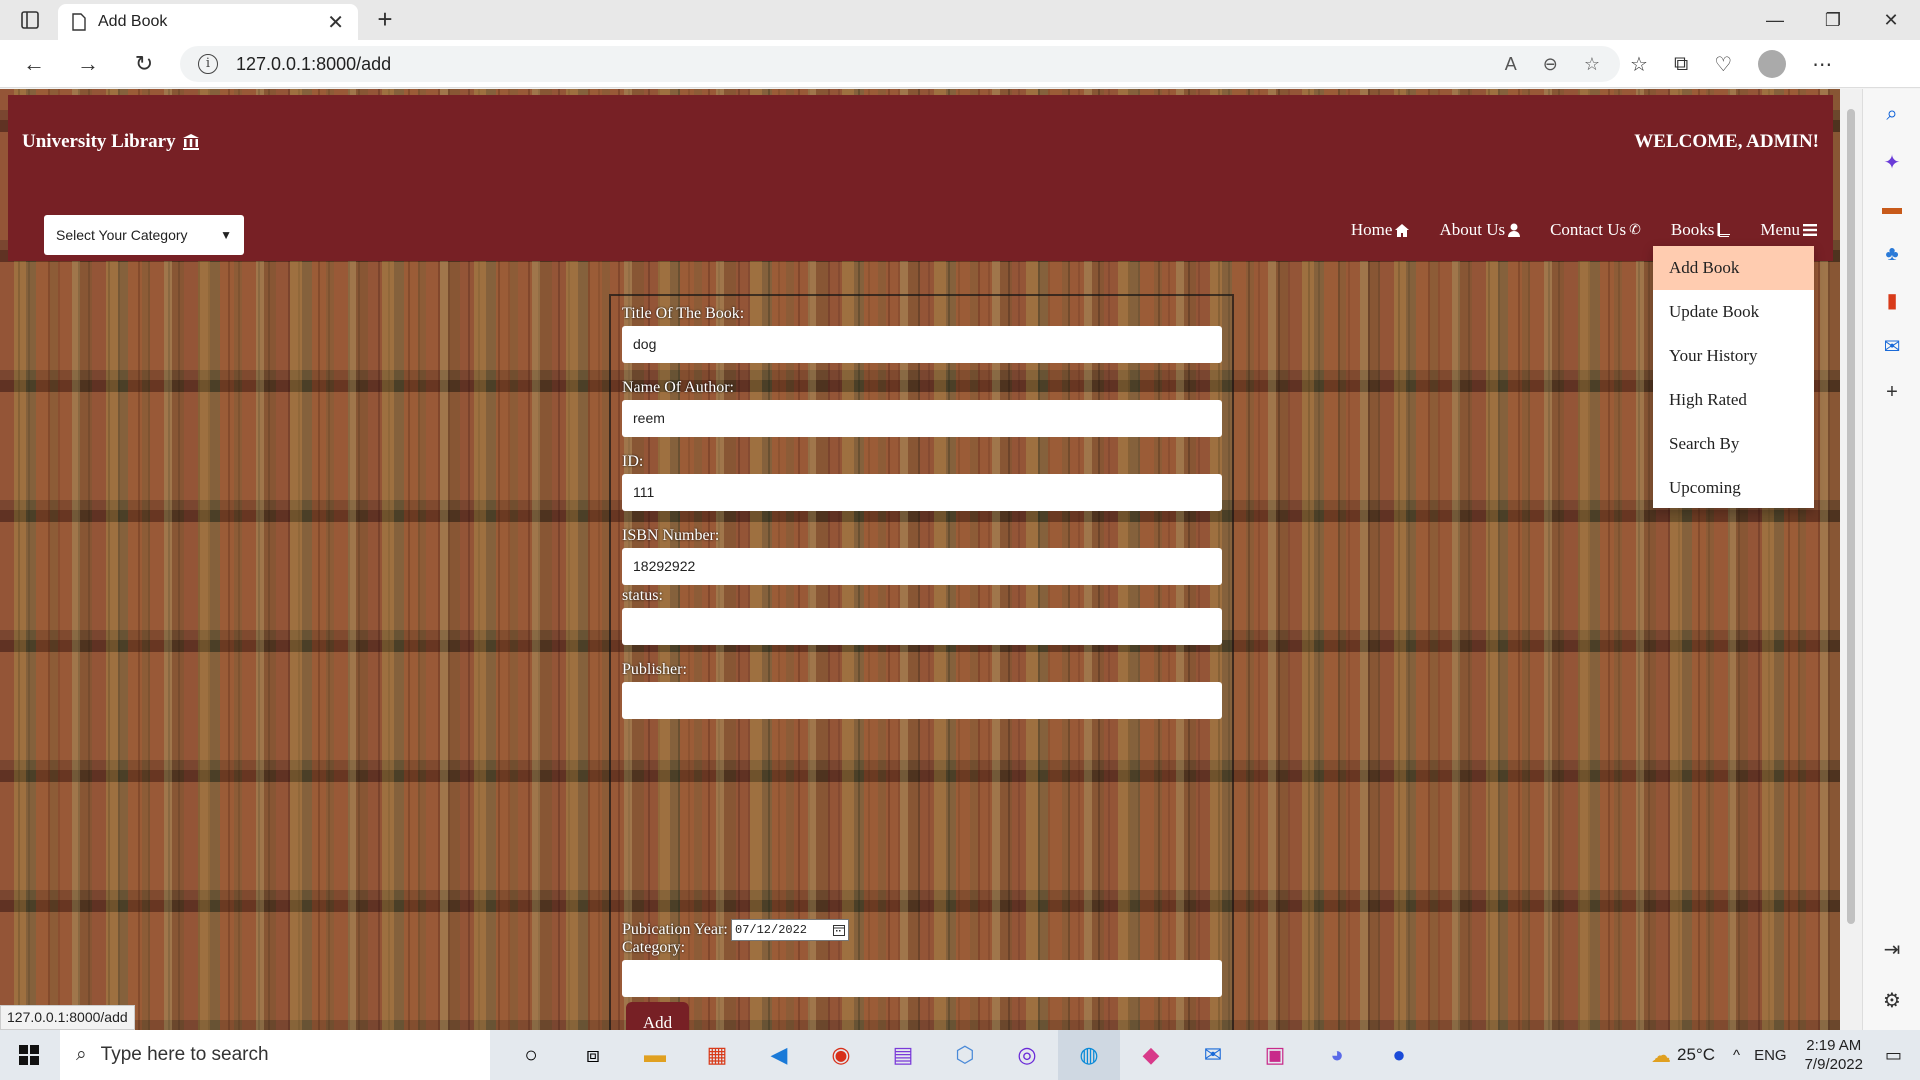 The width and height of the screenshot is (1920, 1080). Describe the element at coordinates (922, 492) in the screenshot. I see `id-input: 111` at that location.